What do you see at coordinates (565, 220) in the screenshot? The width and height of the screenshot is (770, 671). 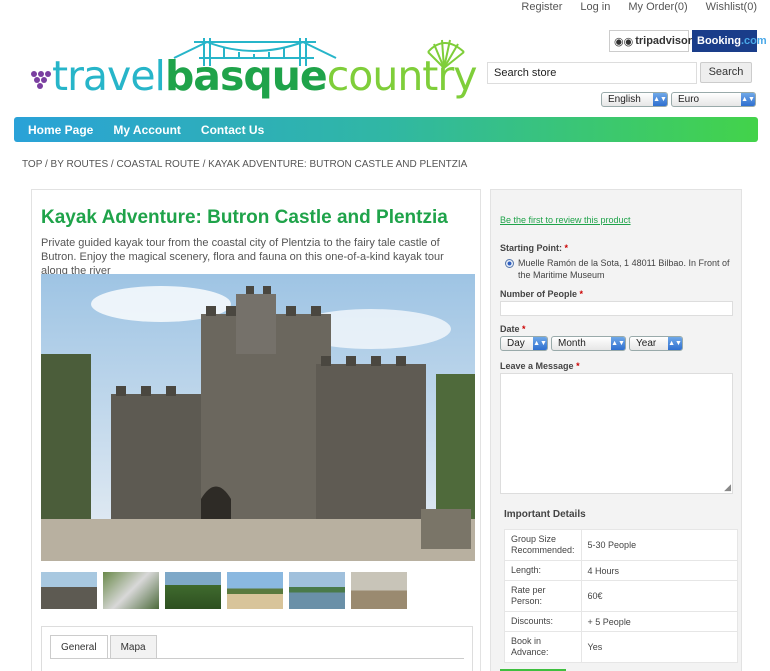 I see `review-link: Be the first to review this product` at bounding box center [565, 220].